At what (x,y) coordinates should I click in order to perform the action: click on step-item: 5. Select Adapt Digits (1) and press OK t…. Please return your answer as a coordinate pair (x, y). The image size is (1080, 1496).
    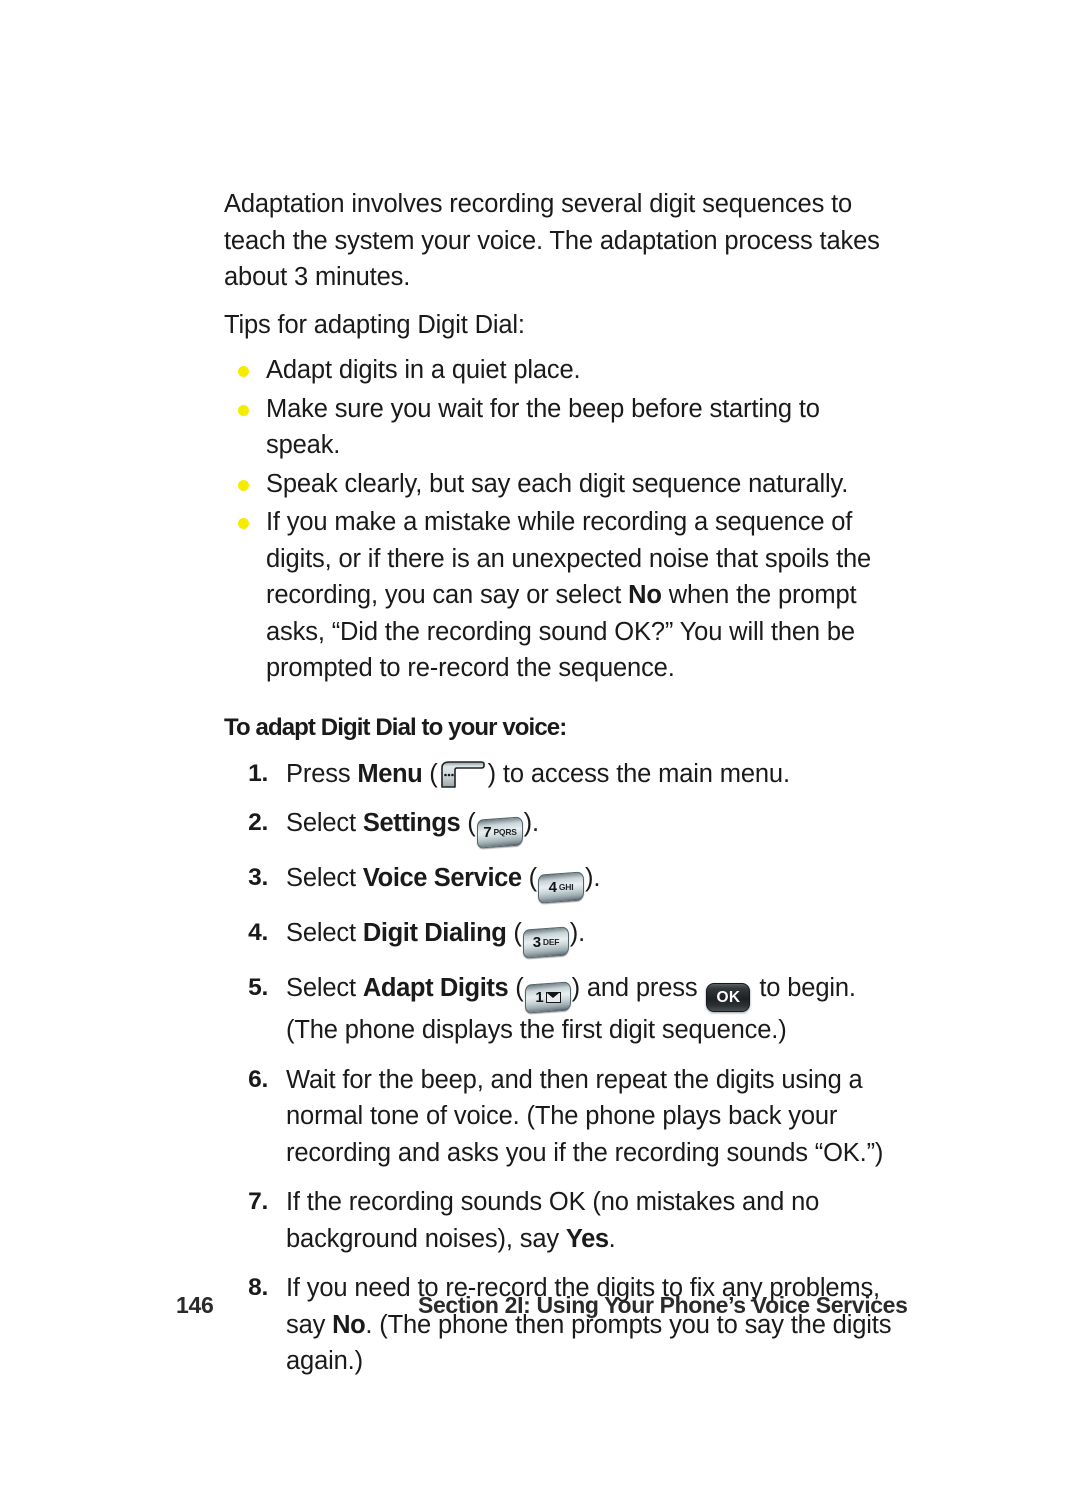
    Looking at the image, I should click on (560, 1009).